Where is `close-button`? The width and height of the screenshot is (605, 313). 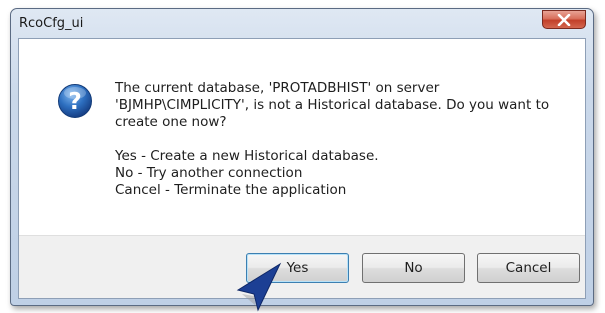
close-button is located at coordinates (564, 19).